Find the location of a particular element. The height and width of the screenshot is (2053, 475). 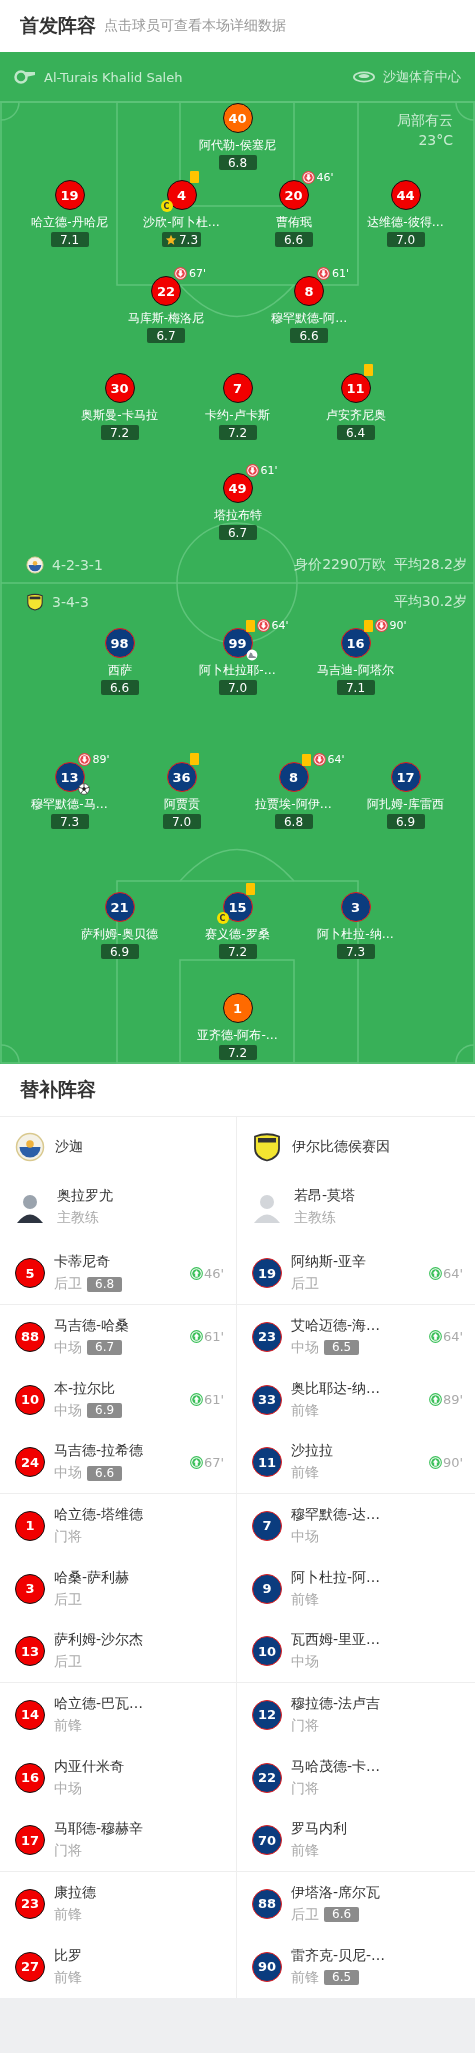

player-name: 阿扎姆-库雷西 is located at coordinates (405, 804).